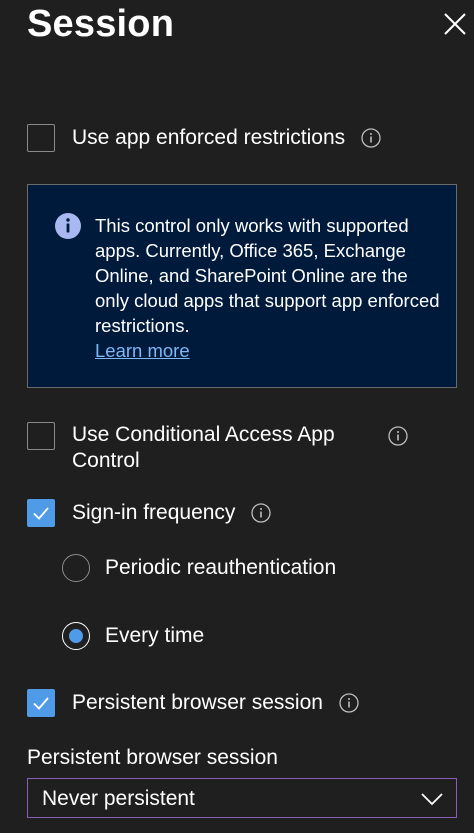 The height and width of the screenshot is (833, 474). I want to click on radio-label: Periodic reauthentication, so click(221, 567).